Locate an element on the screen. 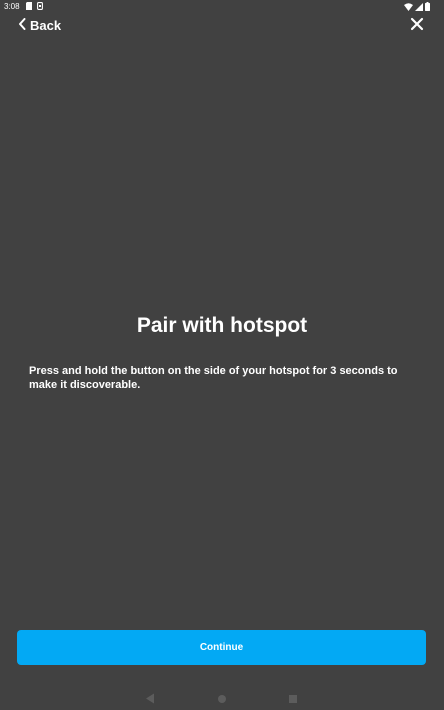 This screenshot has width=444, height=710. page-title: Pair with hotspot is located at coordinates (222, 325).